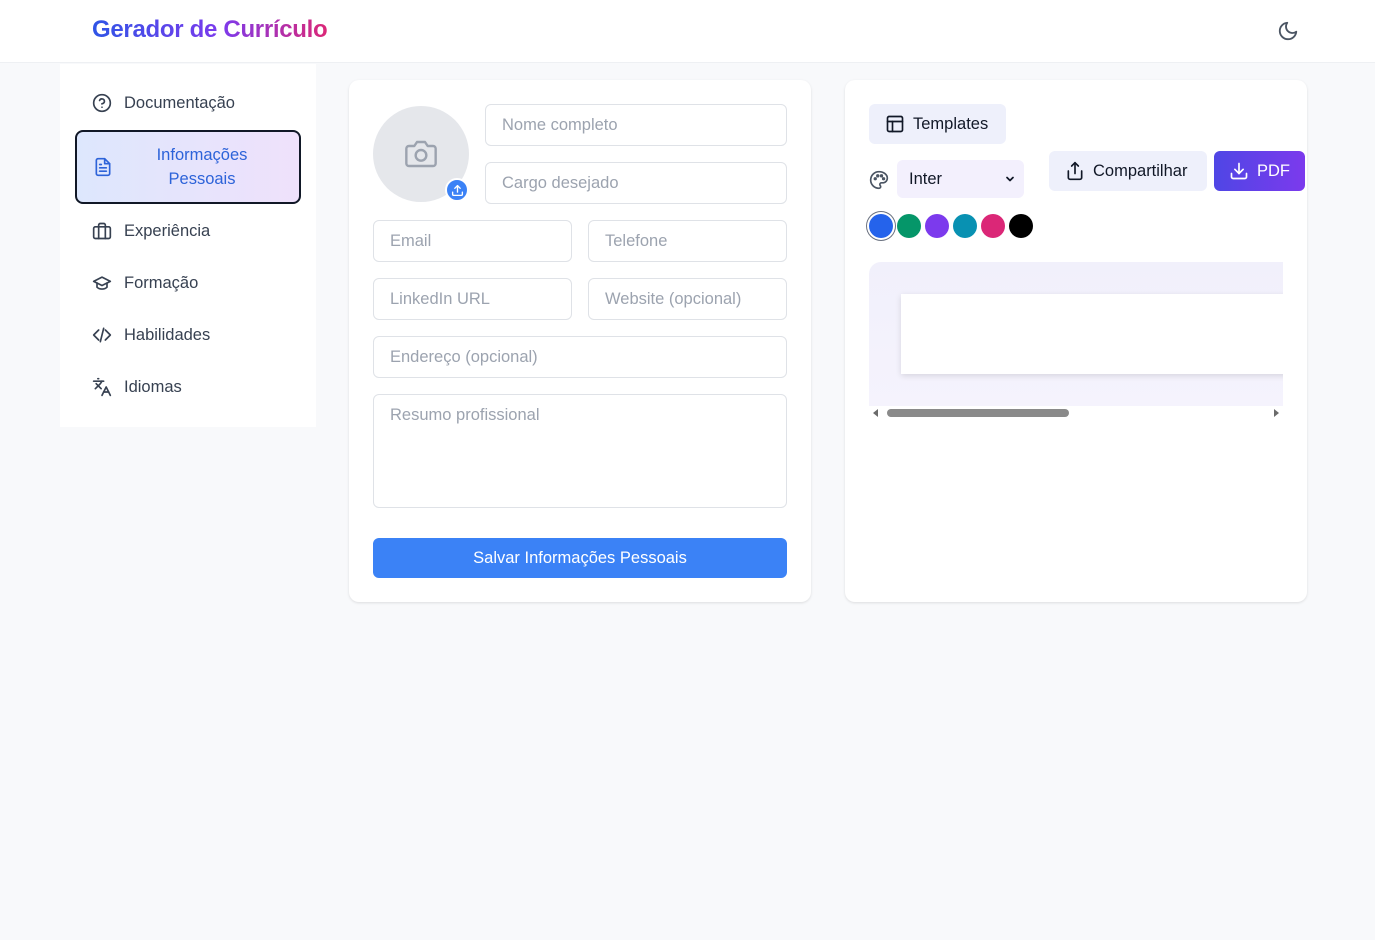  I want to click on upload-photo-button, so click(457, 190).